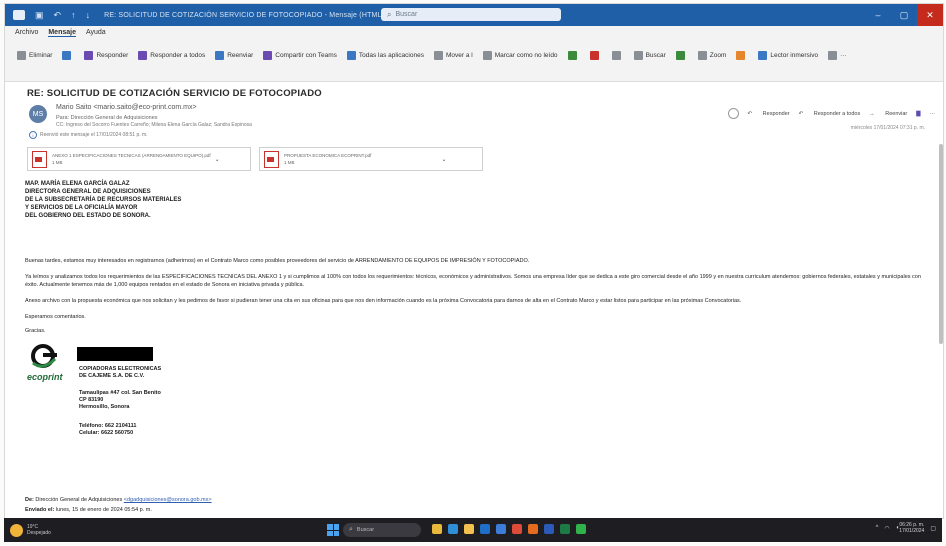 This screenshot has width=946, height=546. I want to click on down-arrow-icon: ↓, so click(88, 15).